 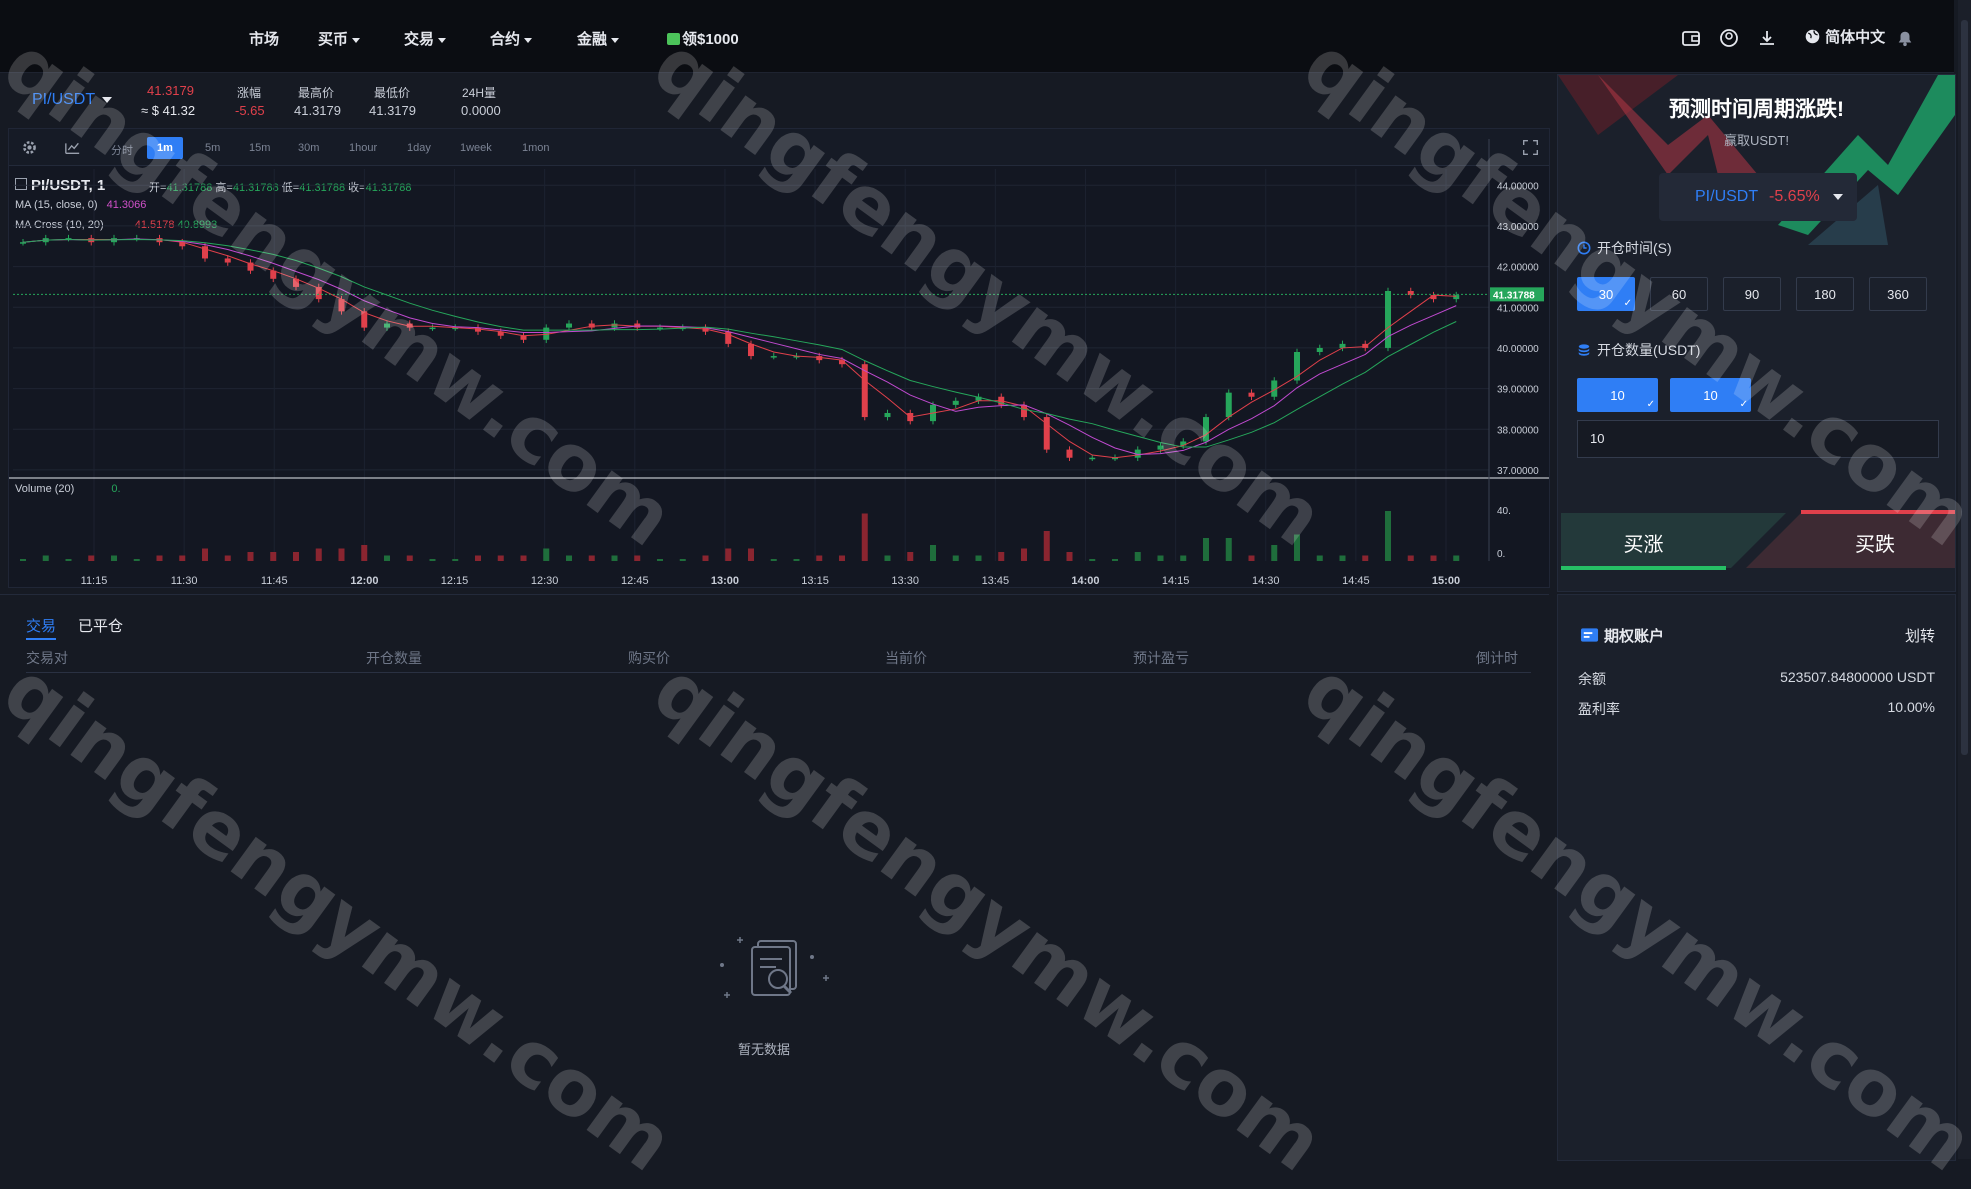 I want to click on nav-contract: 合约, so click(x=511, y=38).